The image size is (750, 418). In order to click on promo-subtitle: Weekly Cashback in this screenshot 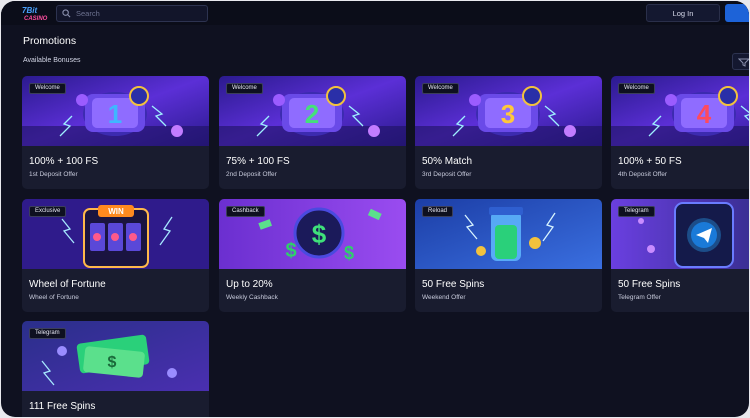, I will do `click(252, 297)`.